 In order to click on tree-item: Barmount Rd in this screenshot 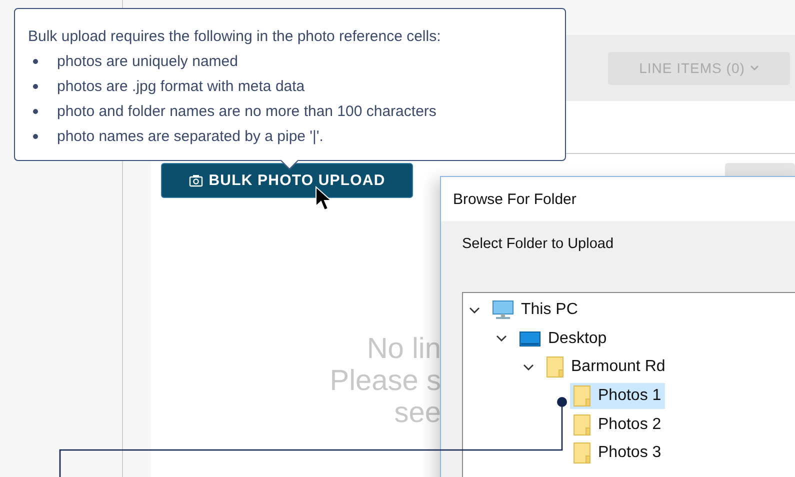, I will do `click(606, 367)`.